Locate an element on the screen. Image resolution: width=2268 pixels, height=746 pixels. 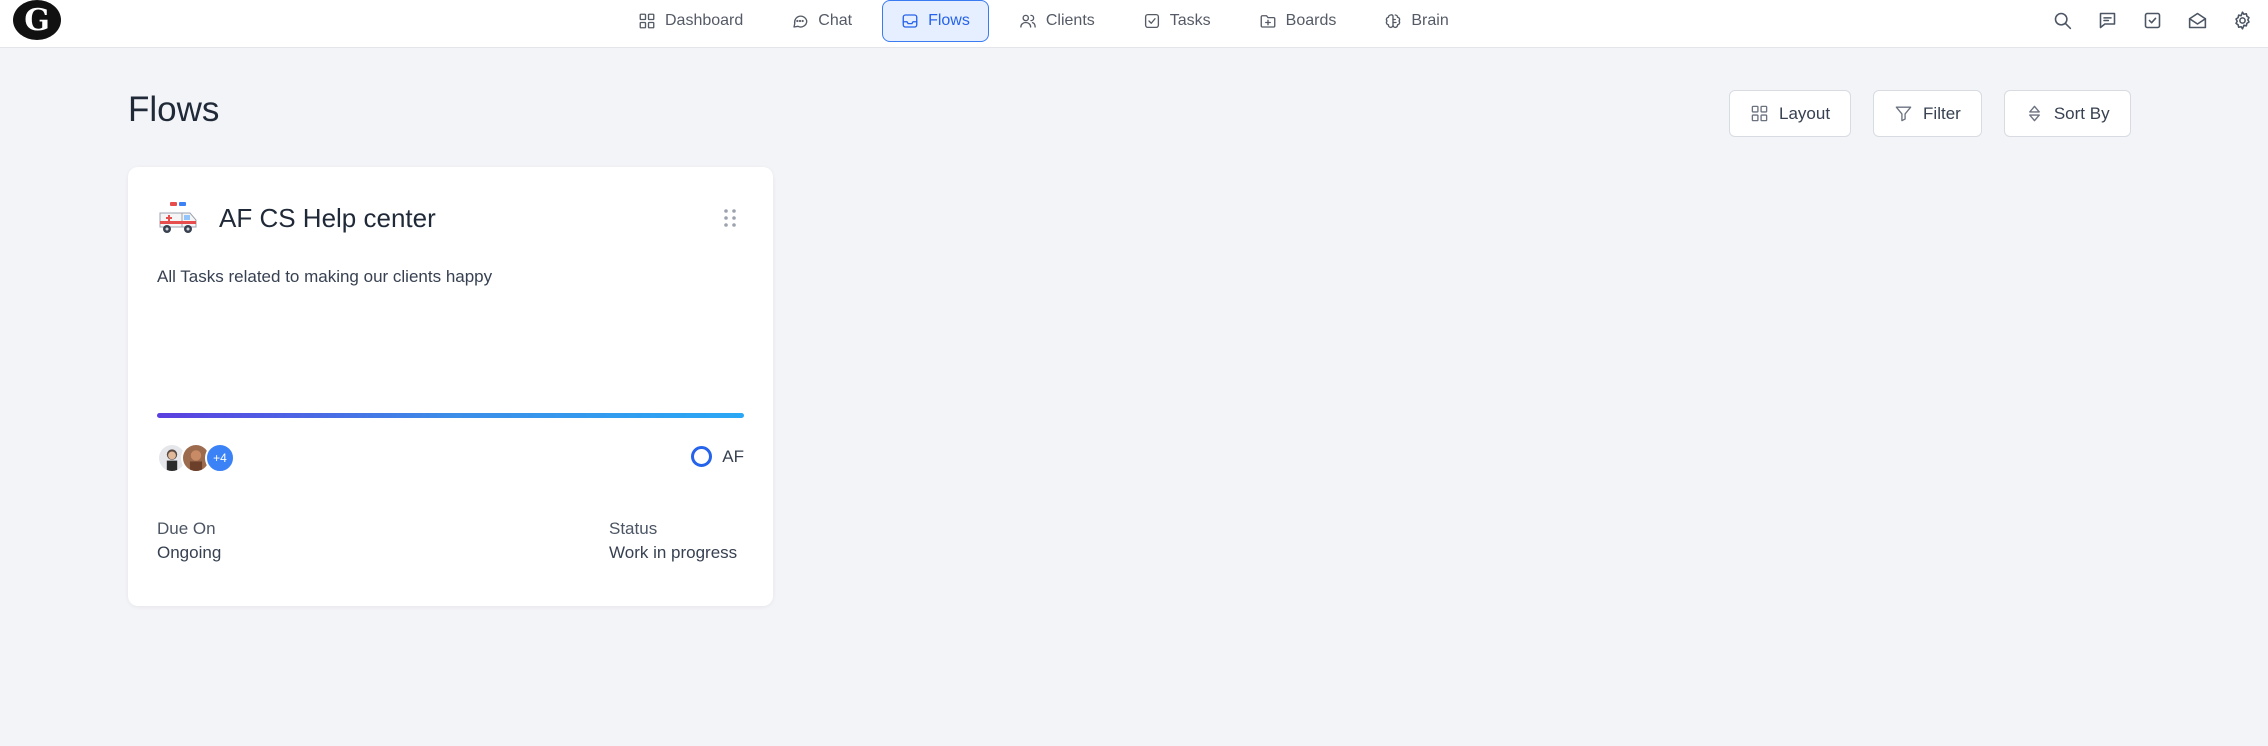
nav-item-label: Chat is located at coordinates (835, 20).